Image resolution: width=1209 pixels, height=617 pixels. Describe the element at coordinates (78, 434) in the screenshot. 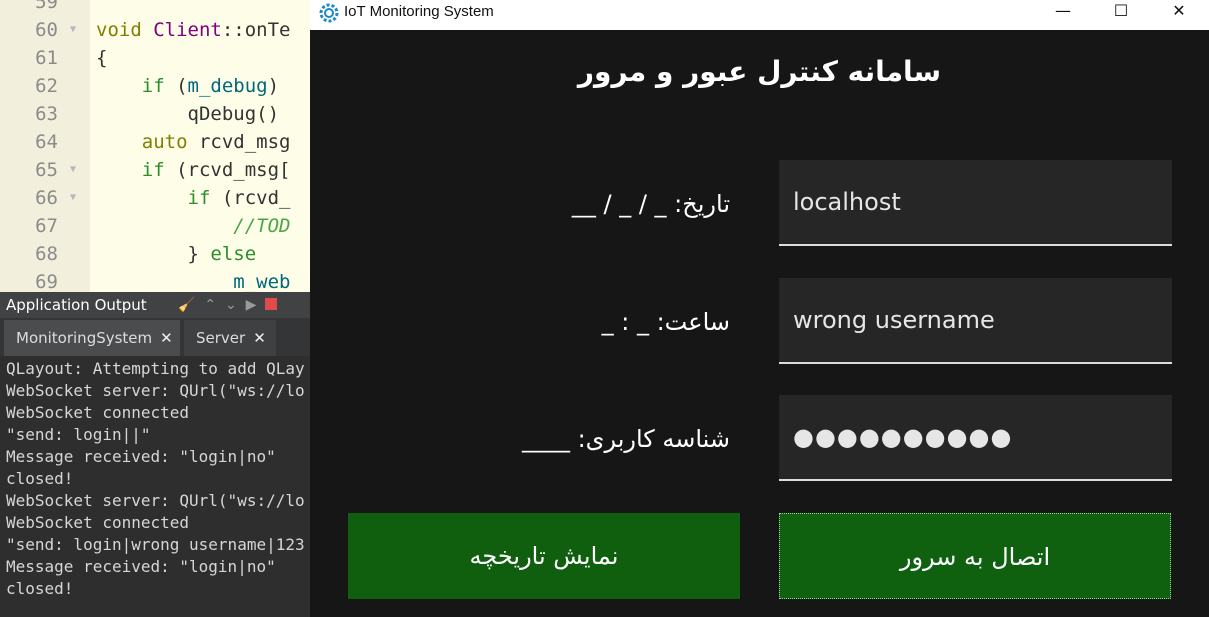

I see `log-line: "send: login||"` at that location.